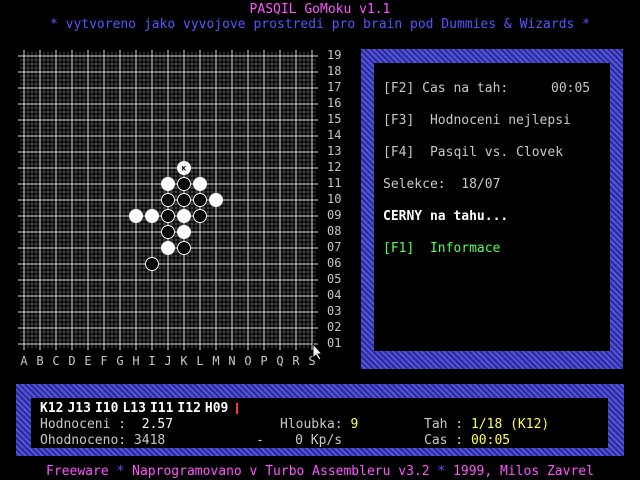  What do you see at coordinates (296, 361) in the screenshot?
I see `column-label: R` at bounding box center [296, 361].